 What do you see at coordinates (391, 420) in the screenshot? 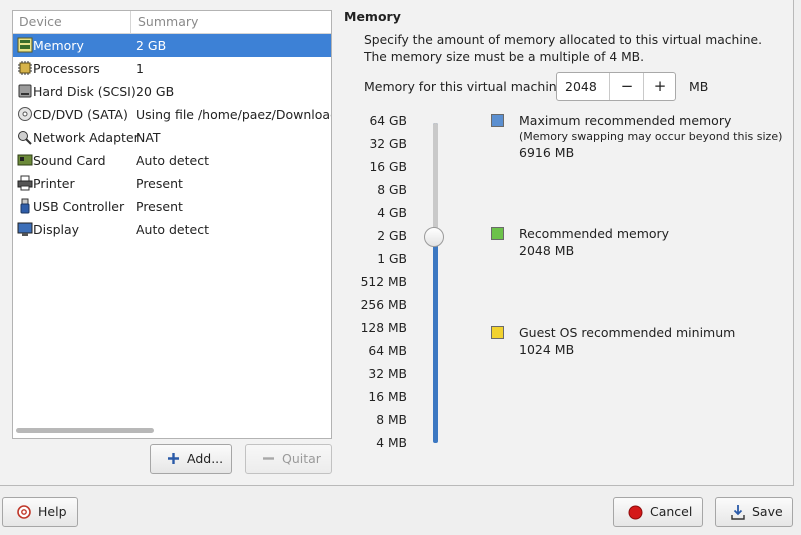
I see `slider-tick-label: 8 MB` at bounding box center [391, 420].